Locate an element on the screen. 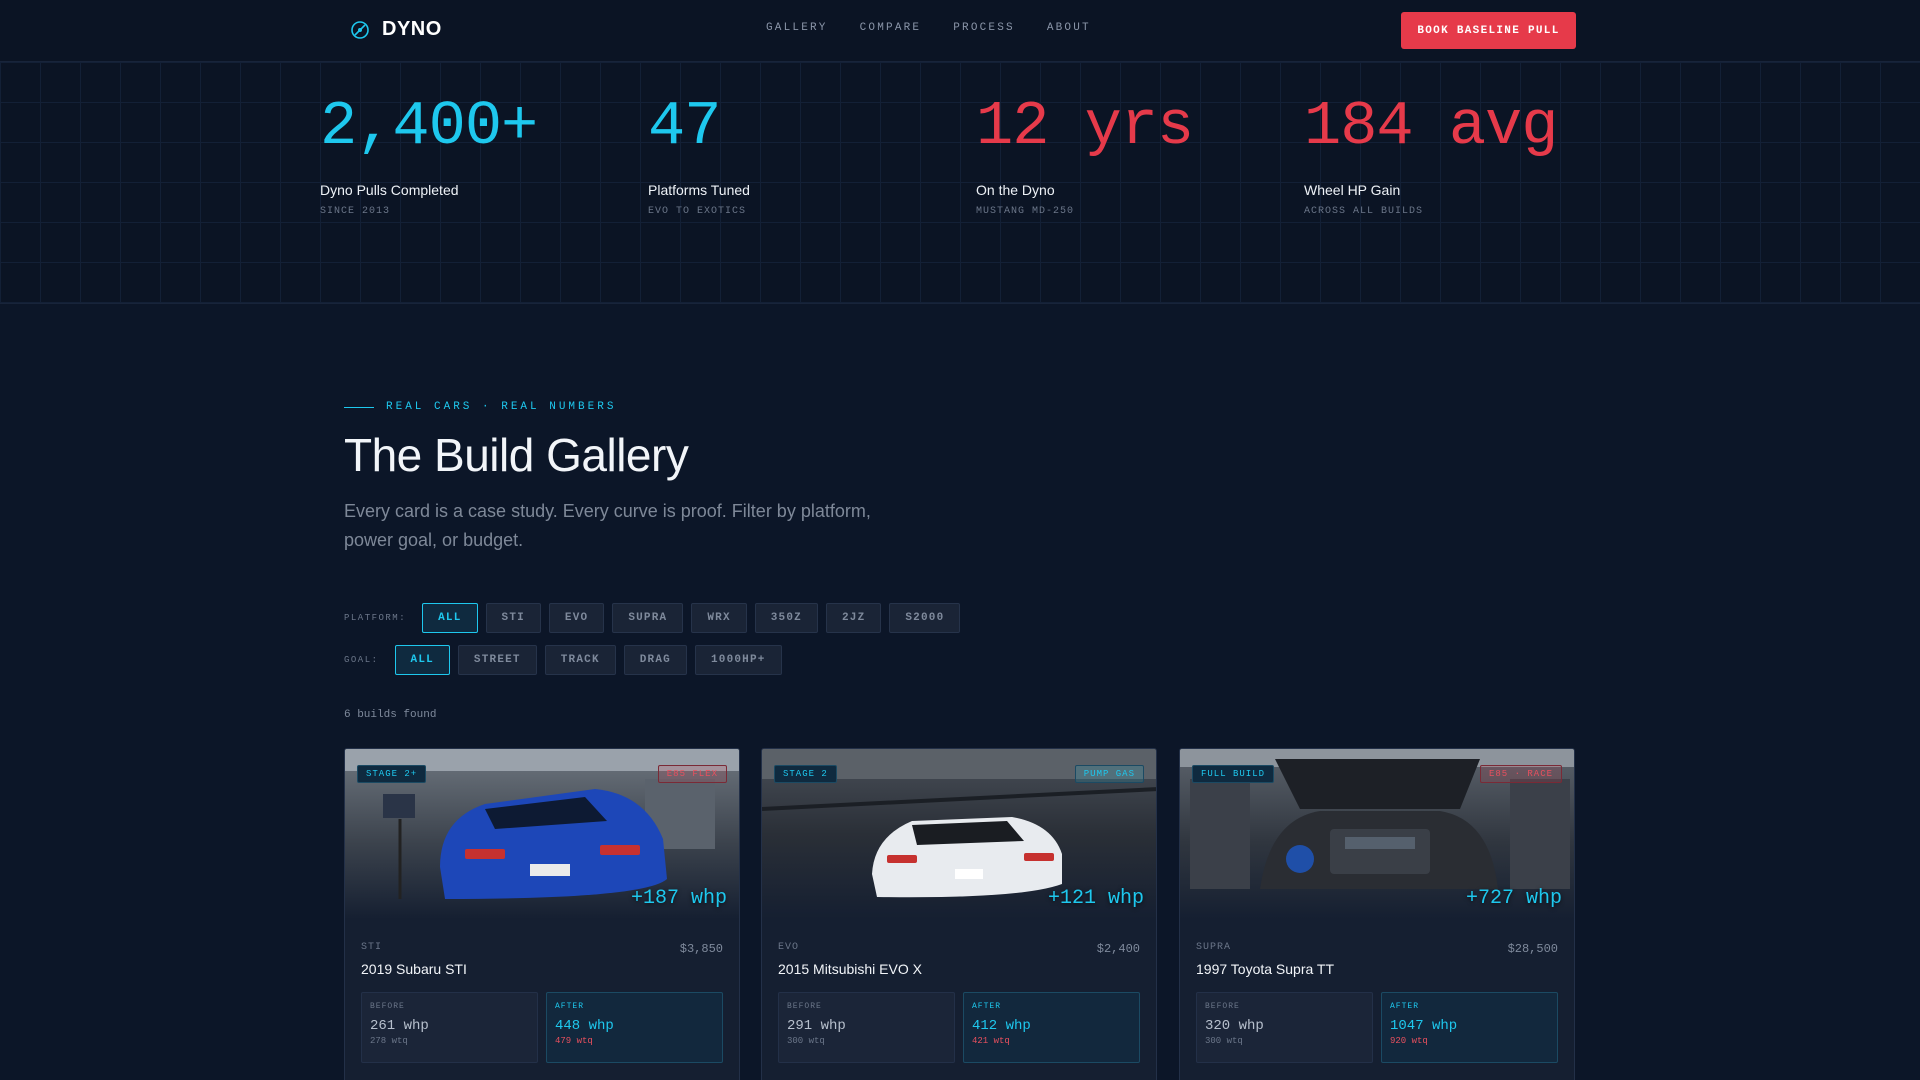  before-wtq: 278 wtq is located at coordinates (389, 1041).